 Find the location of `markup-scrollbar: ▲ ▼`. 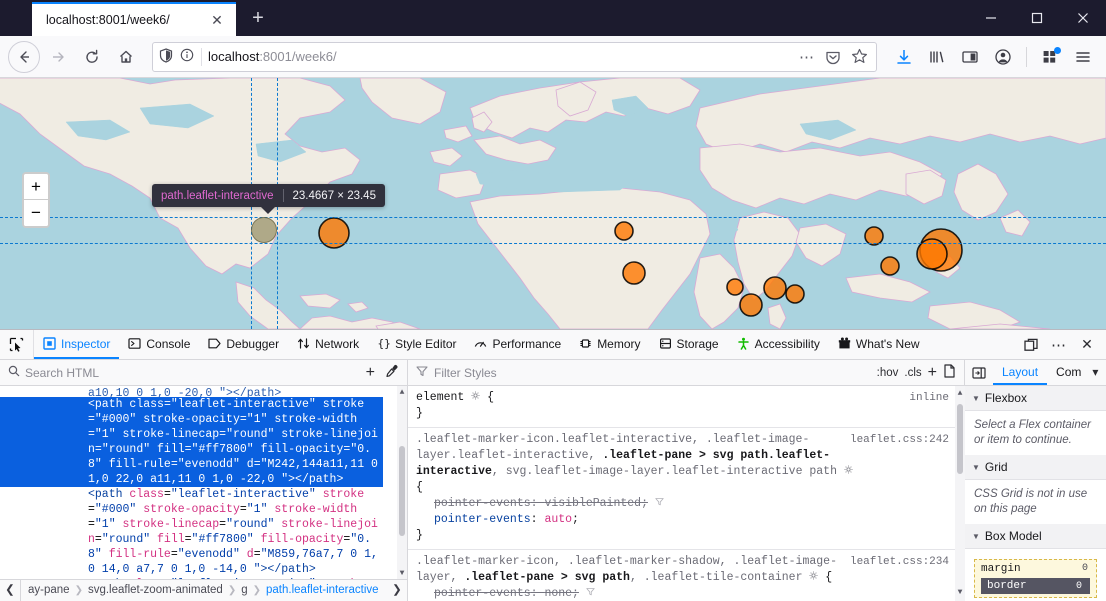

markup-scrollbar: ▲ ▼ is located at coordinates (402, 482).